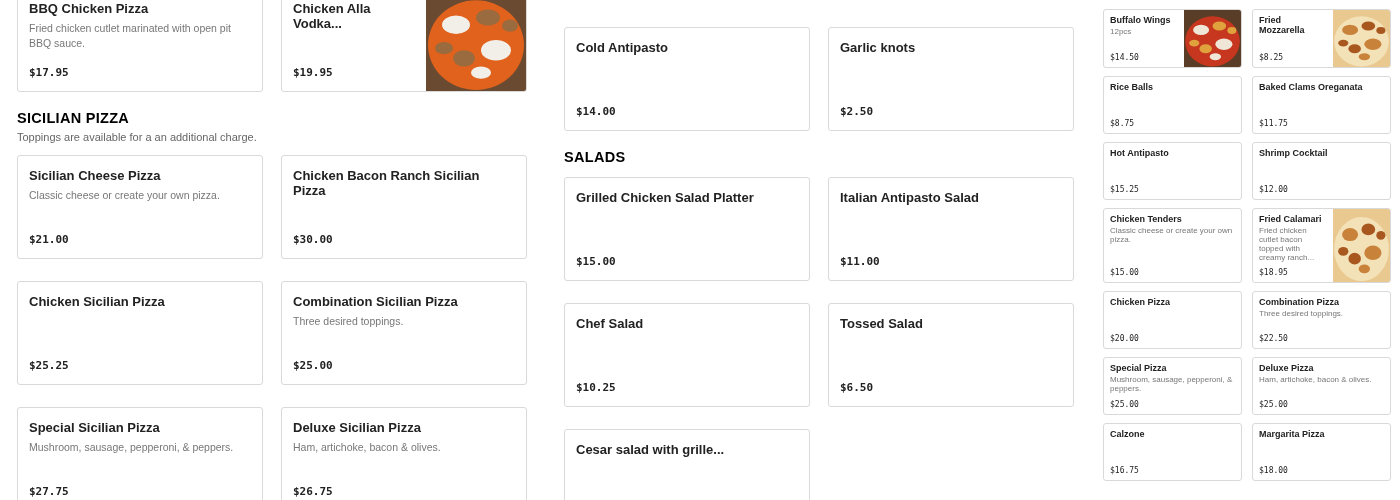 The width and height of the screenshot is (1400, 500). What do you see at coordinates (1172, 105) in the screenshot?
I see `menu-item-card: Rice Balls $8.75` at bounding box center [1172, 105].